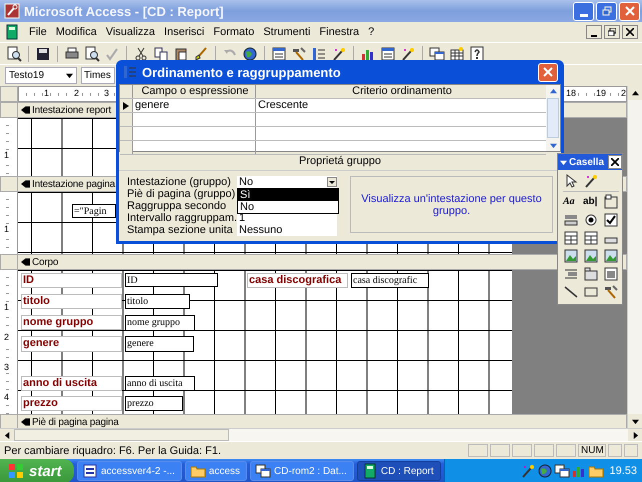 The image size is (642, 482). I want to click on help-icon, so click(477, 54).